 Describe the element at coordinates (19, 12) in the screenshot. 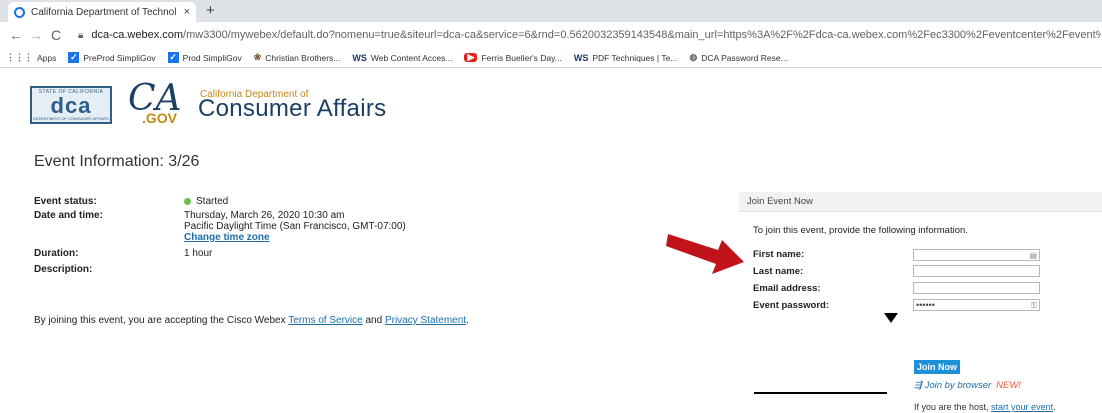

I see `webex-favicon-icon` at that location.